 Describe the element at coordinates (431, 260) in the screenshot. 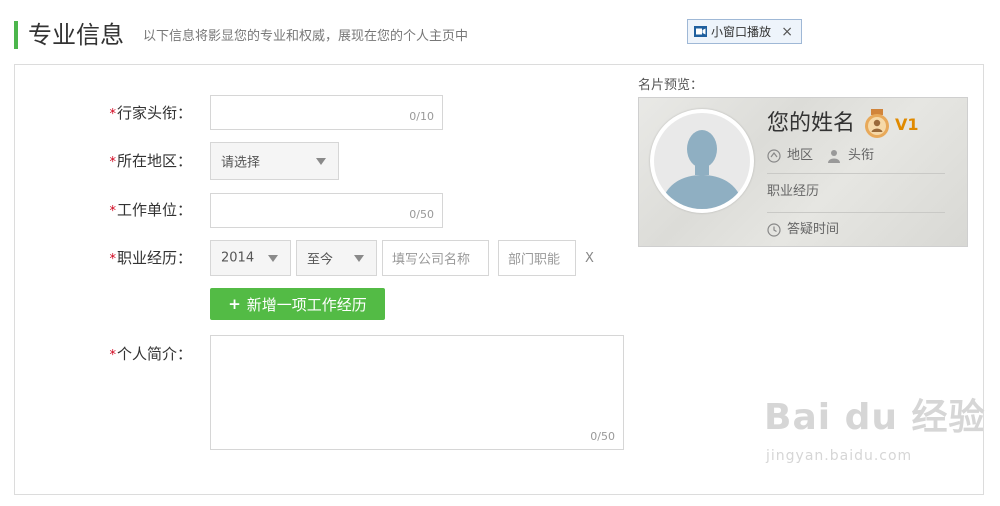

I see `company-name-placeholder: 填写公司名称` at that location.